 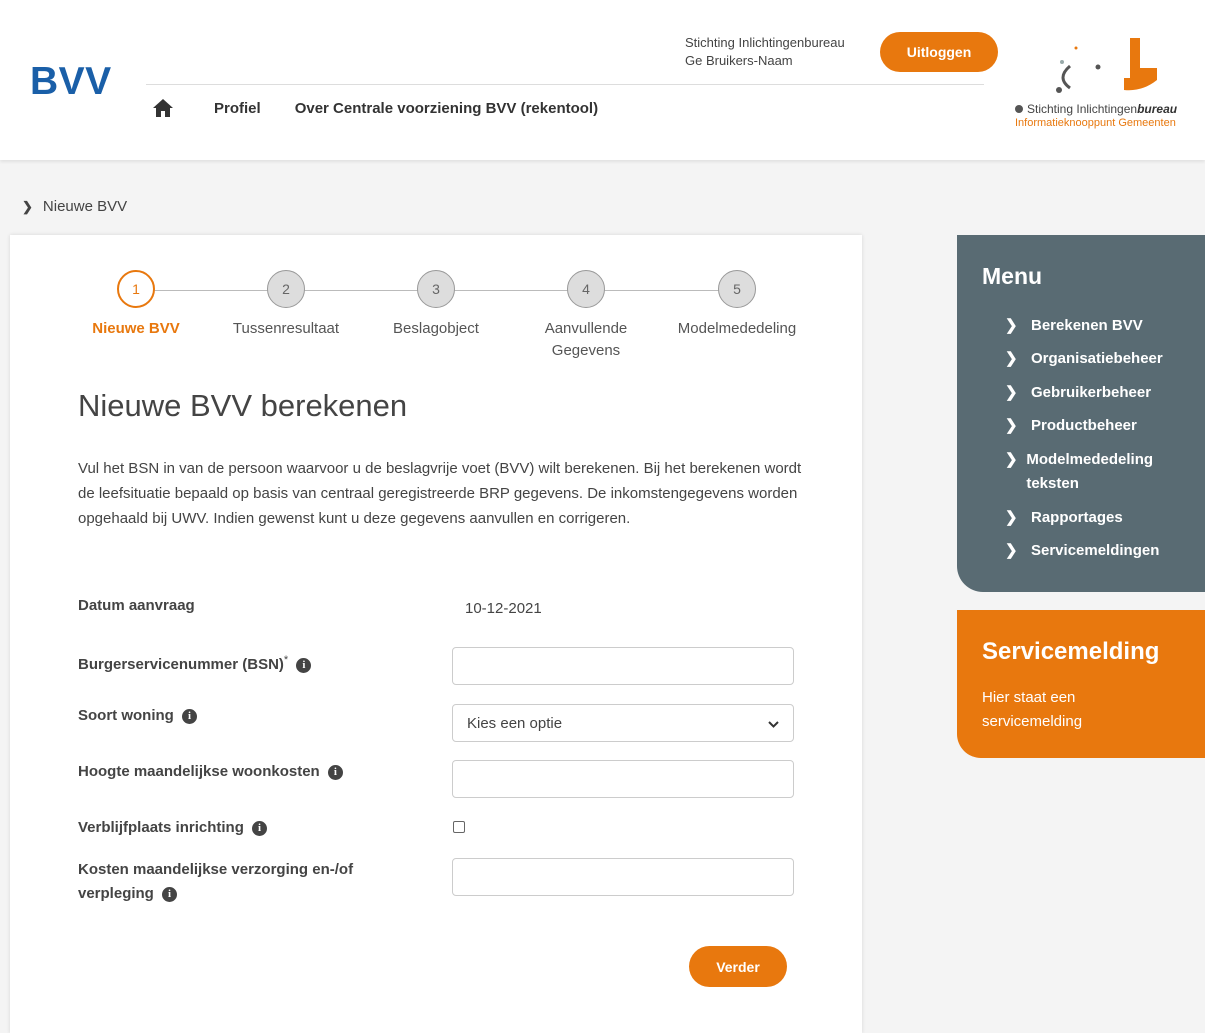 What do you see at coordinates (765, 42) in the screenshot?
I see `org-name: Stichting Inlichtingenbureau` at bounding box center [765, 42].